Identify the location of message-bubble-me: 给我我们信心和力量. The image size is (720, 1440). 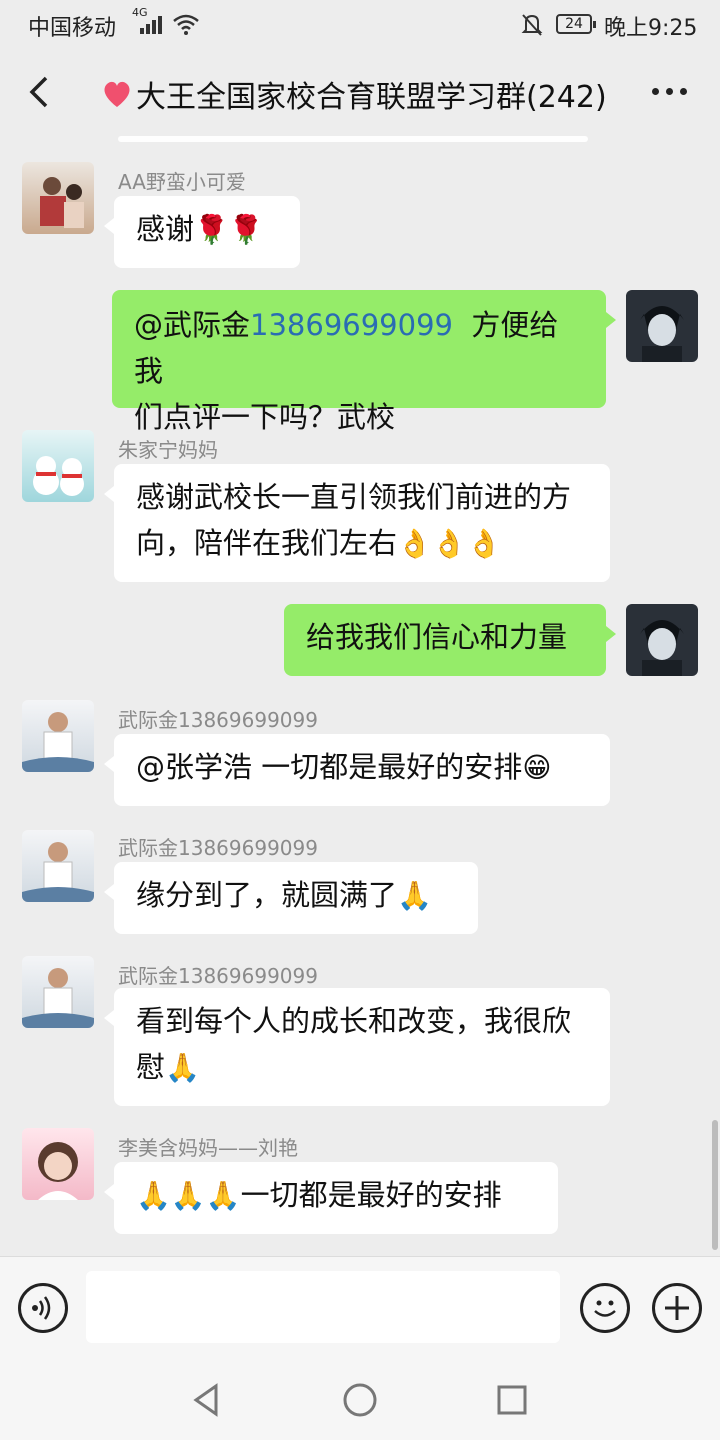
(450, 640).